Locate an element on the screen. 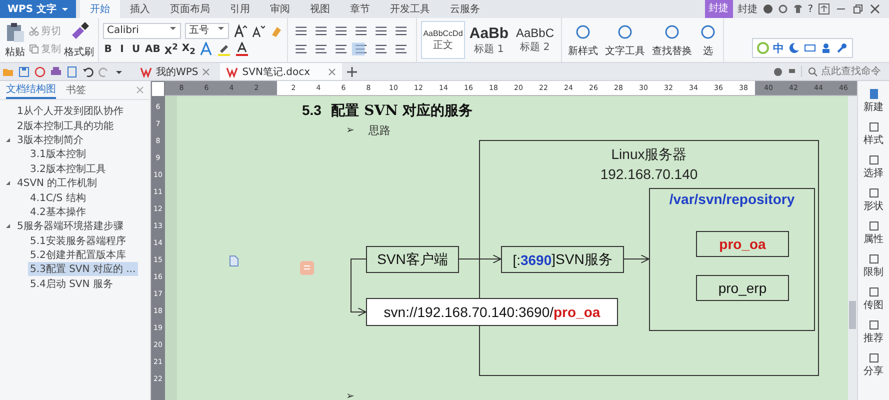 This screenshot has width=889, height=400. sidebar-button: 分享 is located at coordinates (873, 364).